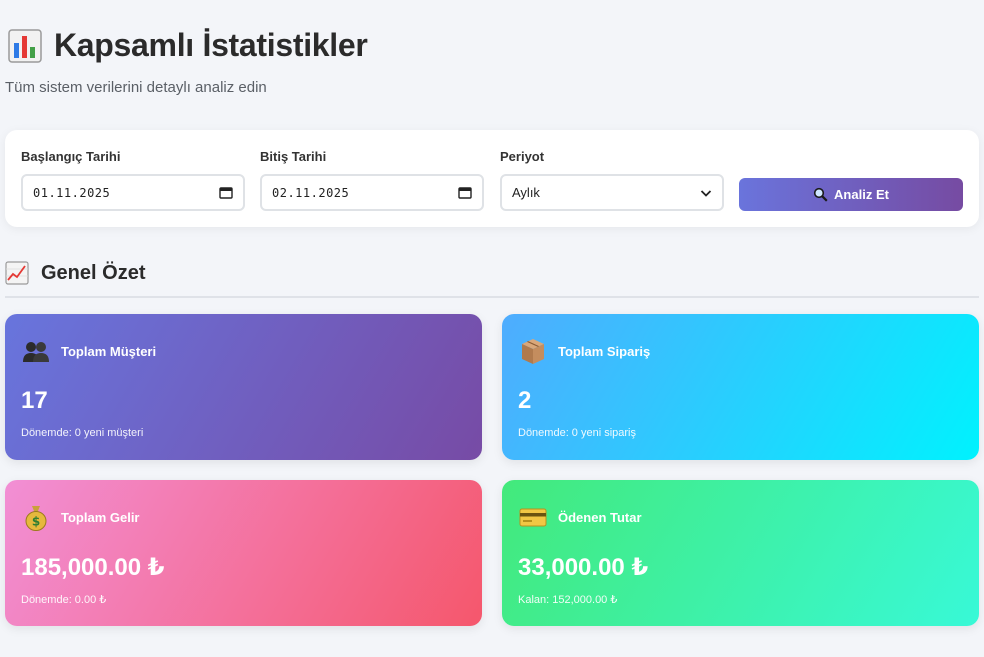  I want to click on analyze-button: Analiz Et, so click(851, 194).